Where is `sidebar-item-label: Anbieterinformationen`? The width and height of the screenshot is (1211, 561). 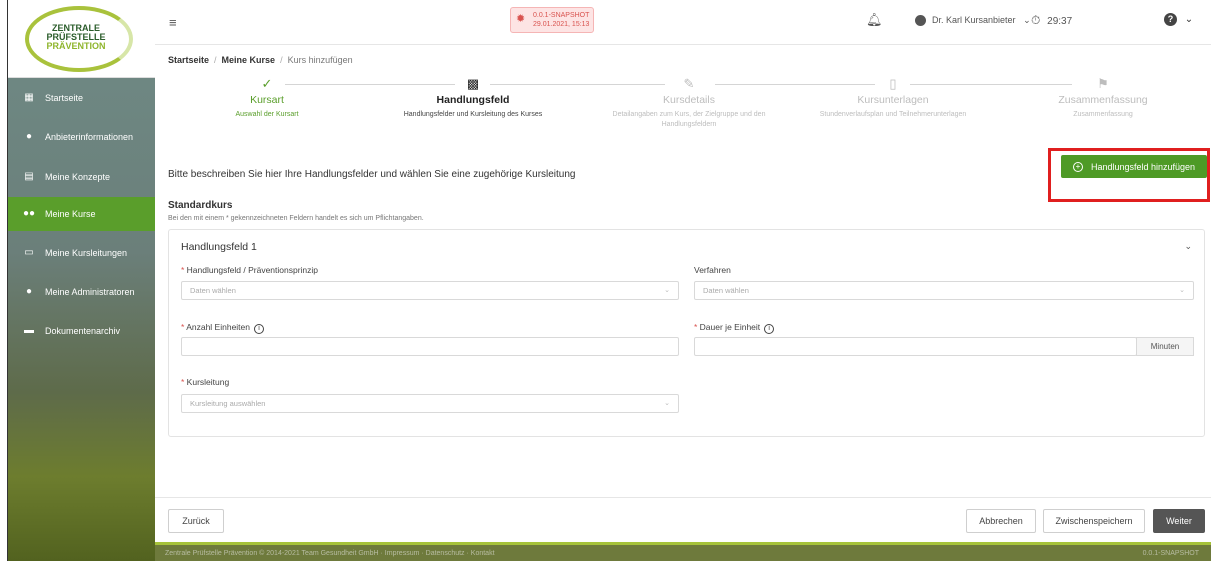
sidebar-item-label: Anbieterinformationen is located at coordinates (89, 137).